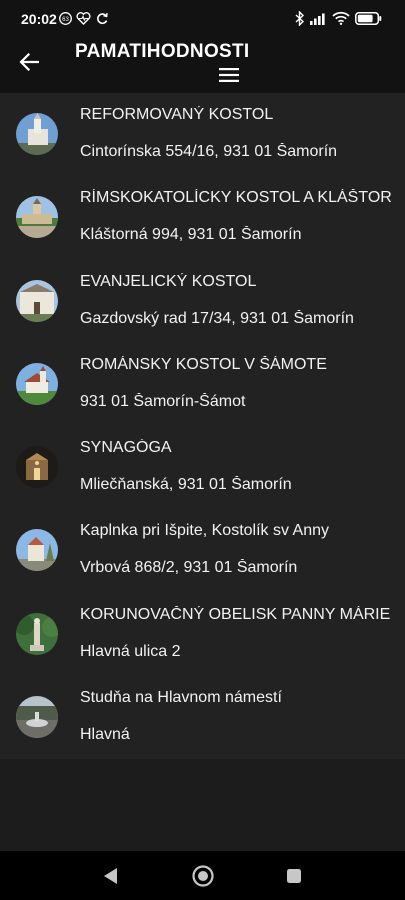 Image resolution: width=405 pixels, height=900 pixels. I want to click on arrow-left-icon, so click(29, 62).